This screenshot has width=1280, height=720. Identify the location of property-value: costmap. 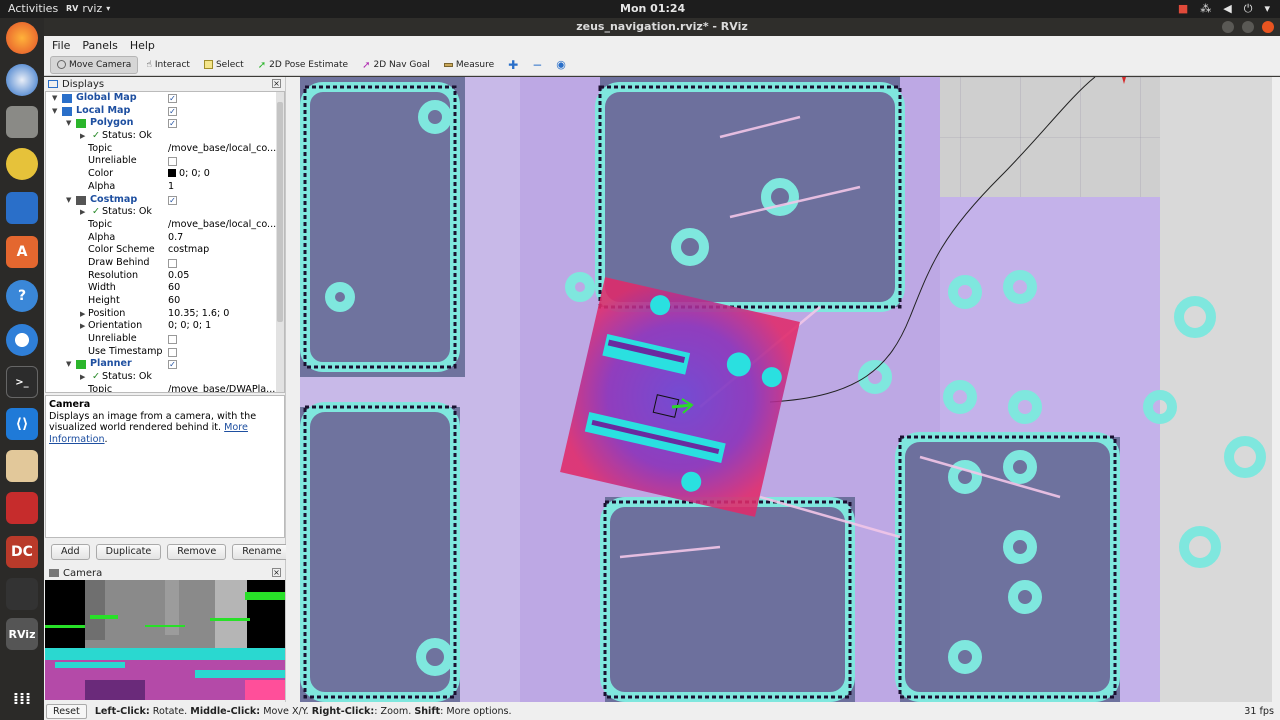
(188, 250).